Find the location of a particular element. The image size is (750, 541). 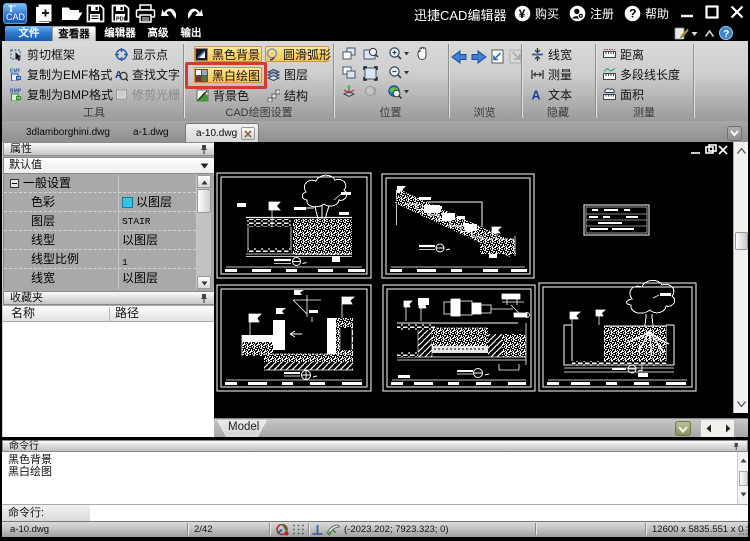

svg-text: PDF is located at coordinates (122, 20).